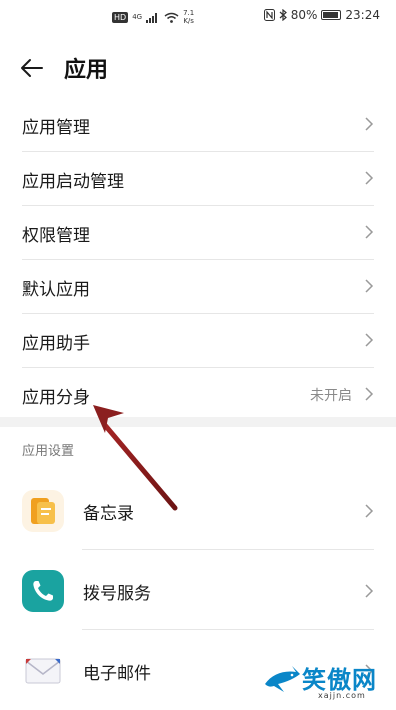 The image size is (396, 710). What do you see at coordinates (188, 21) in the screenshot?
I see `net-speed-unit: K/s` at bounding box center [188, 21].